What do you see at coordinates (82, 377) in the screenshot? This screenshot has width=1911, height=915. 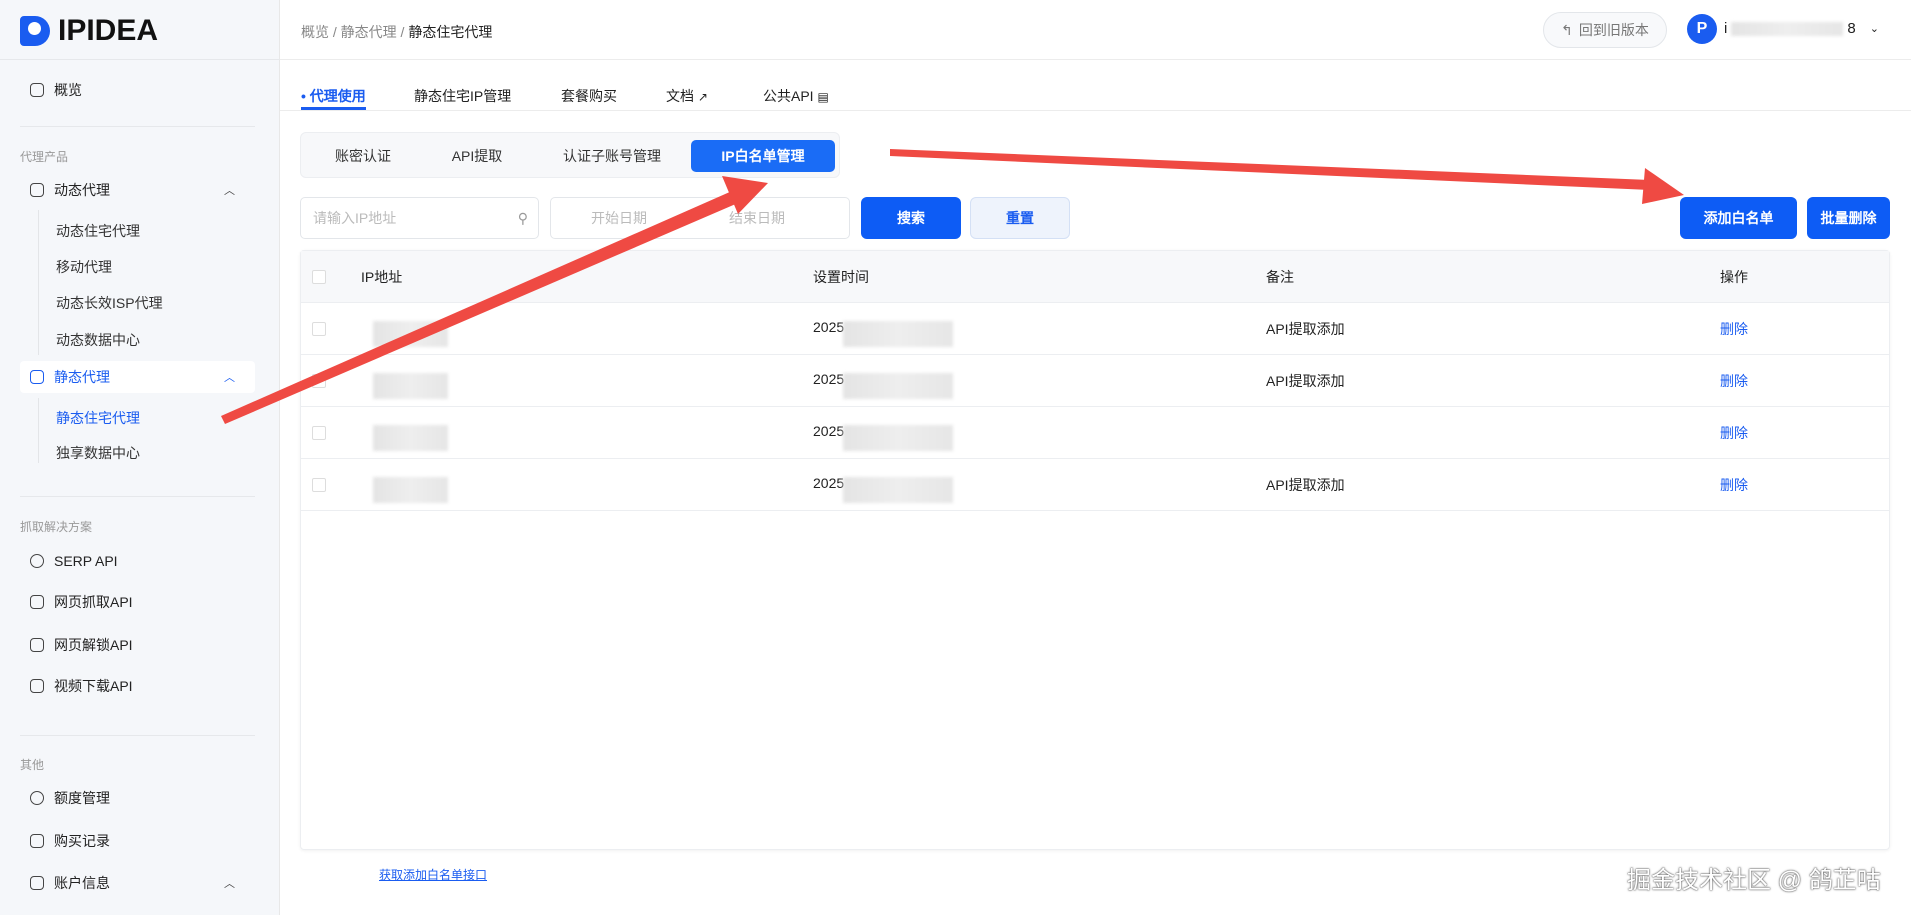 I see `label: 静态代理` at bounding box center [82, 377].